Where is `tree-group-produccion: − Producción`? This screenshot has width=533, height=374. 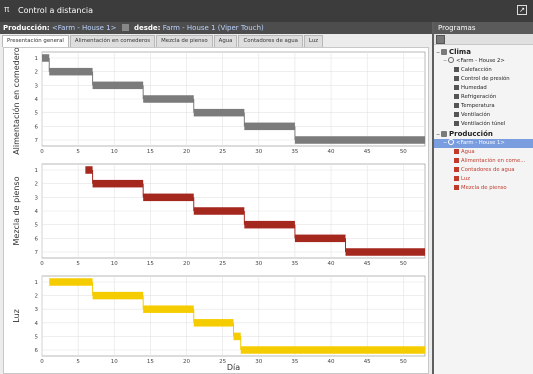
tree-group-produccion: − Producción is located at coordinates (483, 134).